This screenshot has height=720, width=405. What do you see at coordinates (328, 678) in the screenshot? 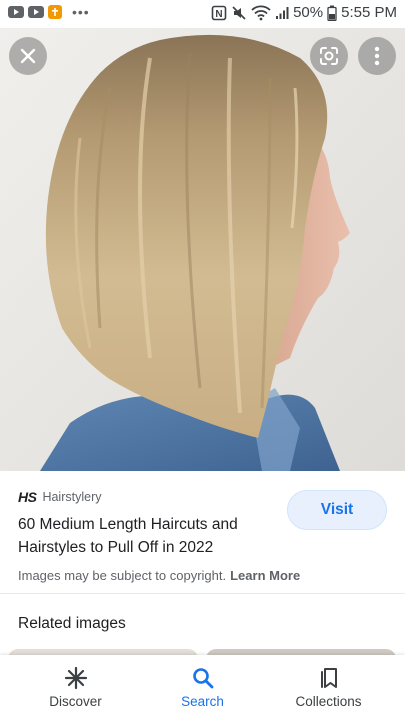
I see `collections-bookmark-icon` at bounding box center [328, 678].